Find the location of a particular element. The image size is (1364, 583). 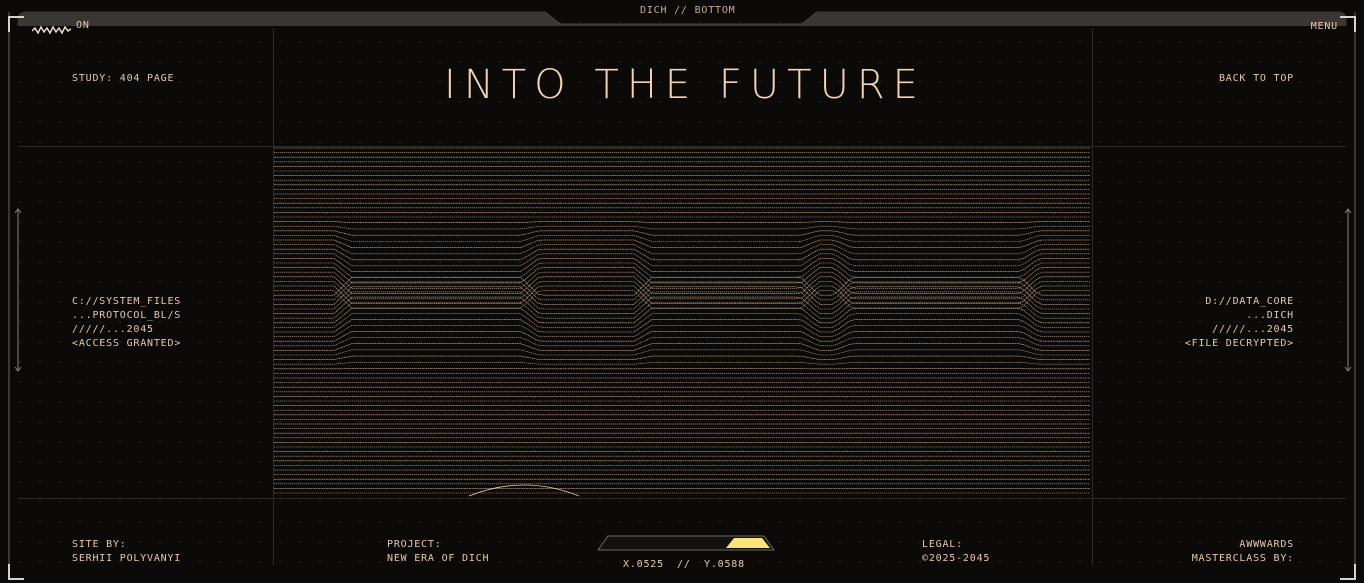

project-label: PROJECT: is located at coordinates (414, 544).